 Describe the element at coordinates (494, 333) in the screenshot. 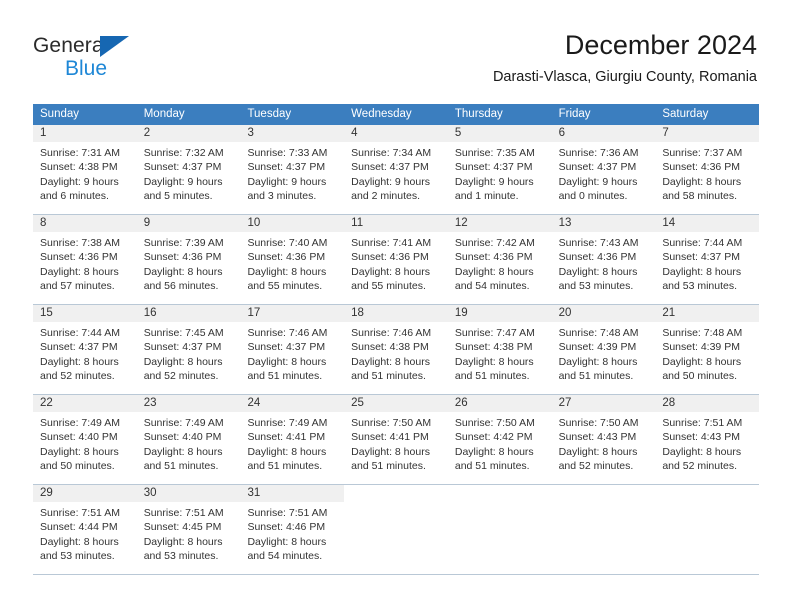

I see `sunrise-time: Sunrise: 7:47 AM` at that location.